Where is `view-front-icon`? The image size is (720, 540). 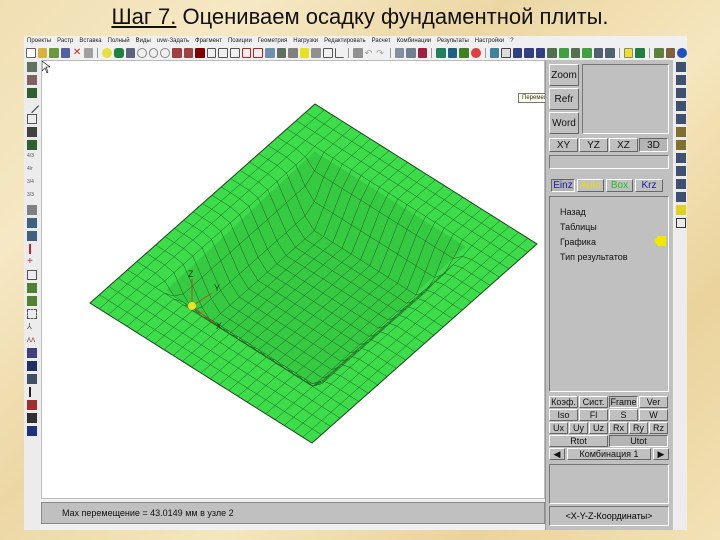
view-front-icon is located at coordinates (177, 53).